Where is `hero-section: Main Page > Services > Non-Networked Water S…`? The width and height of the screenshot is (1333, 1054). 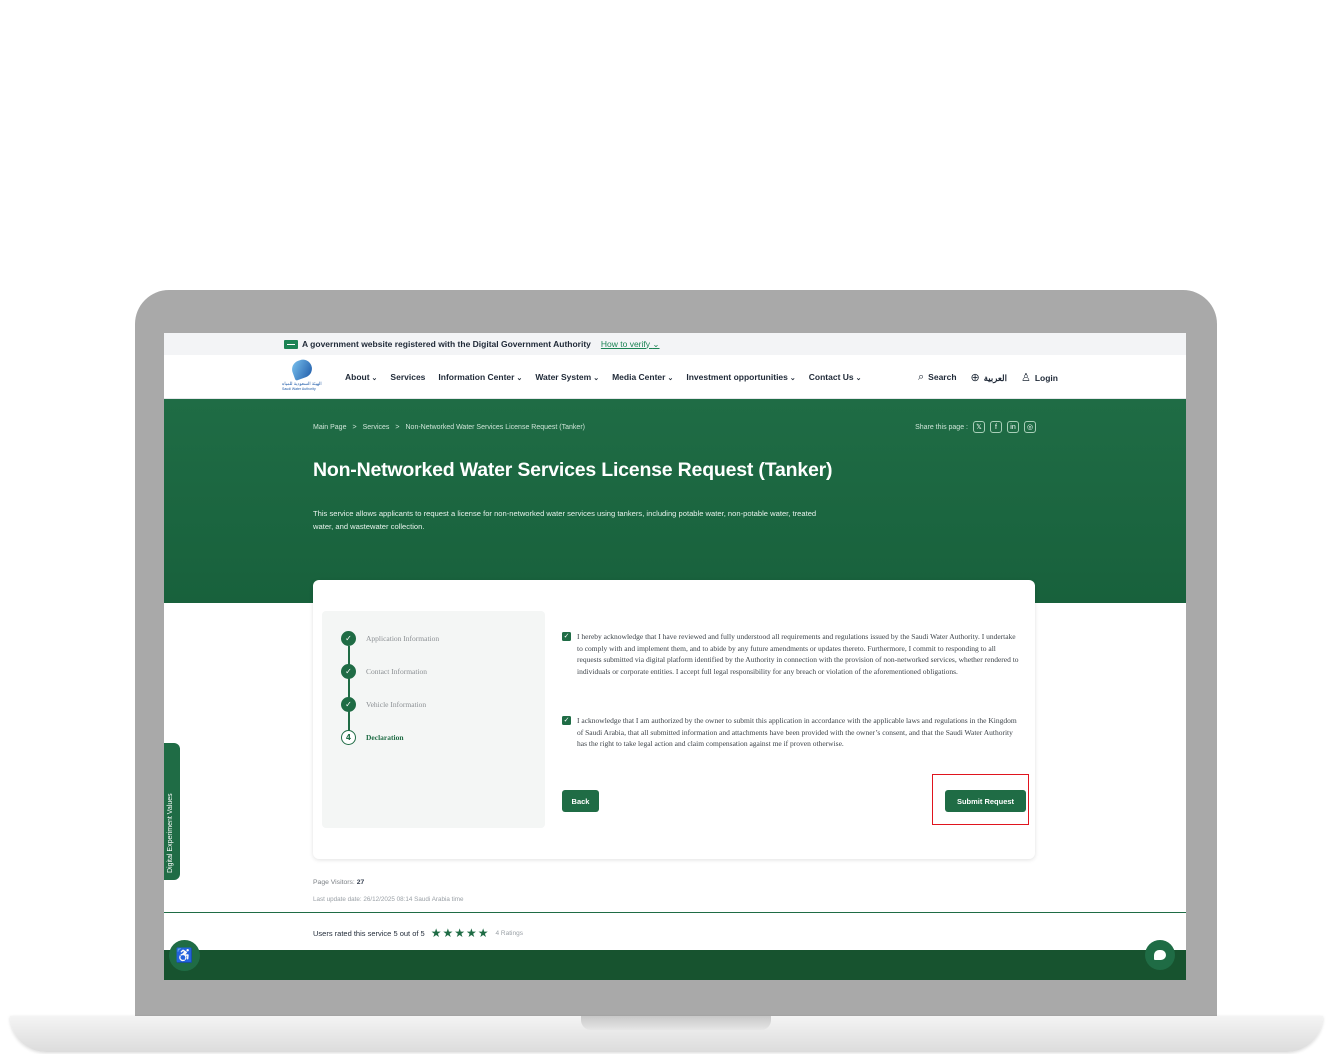
hero-section: Main Page > Services > Non-Networked Water S… is located at coordinates (675, 501).